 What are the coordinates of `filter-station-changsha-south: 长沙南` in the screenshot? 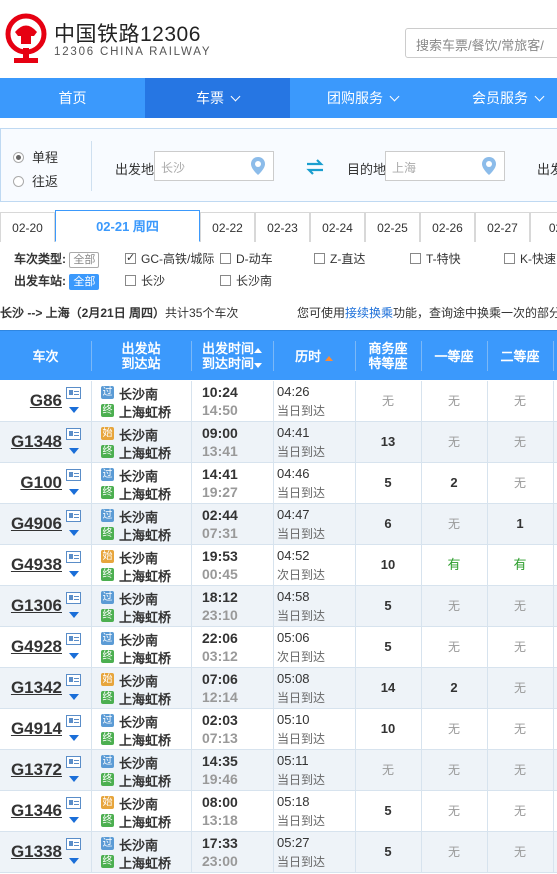 It's located at (246, 280).